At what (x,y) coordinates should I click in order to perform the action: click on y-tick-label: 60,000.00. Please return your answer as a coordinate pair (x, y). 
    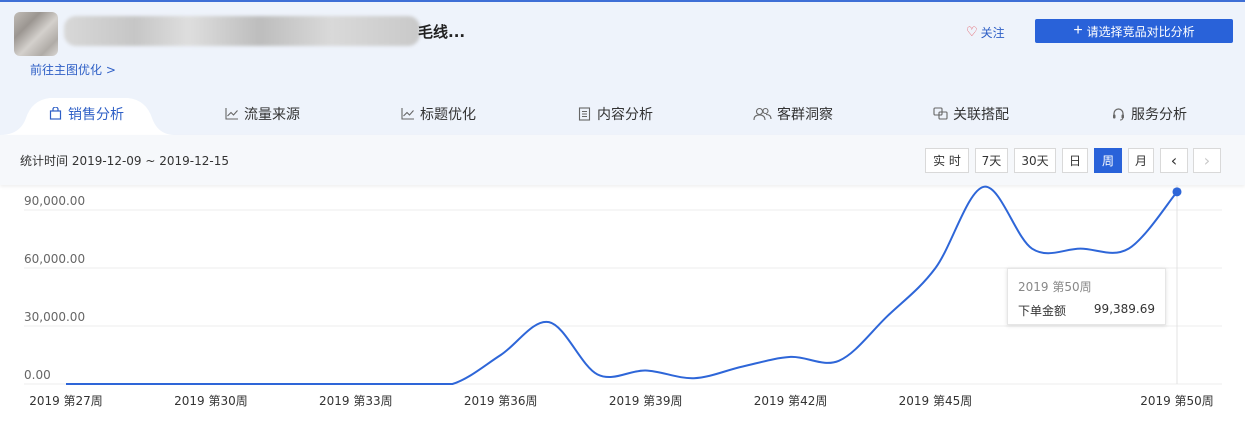
    Looking at the image, I should click on (54, 259).